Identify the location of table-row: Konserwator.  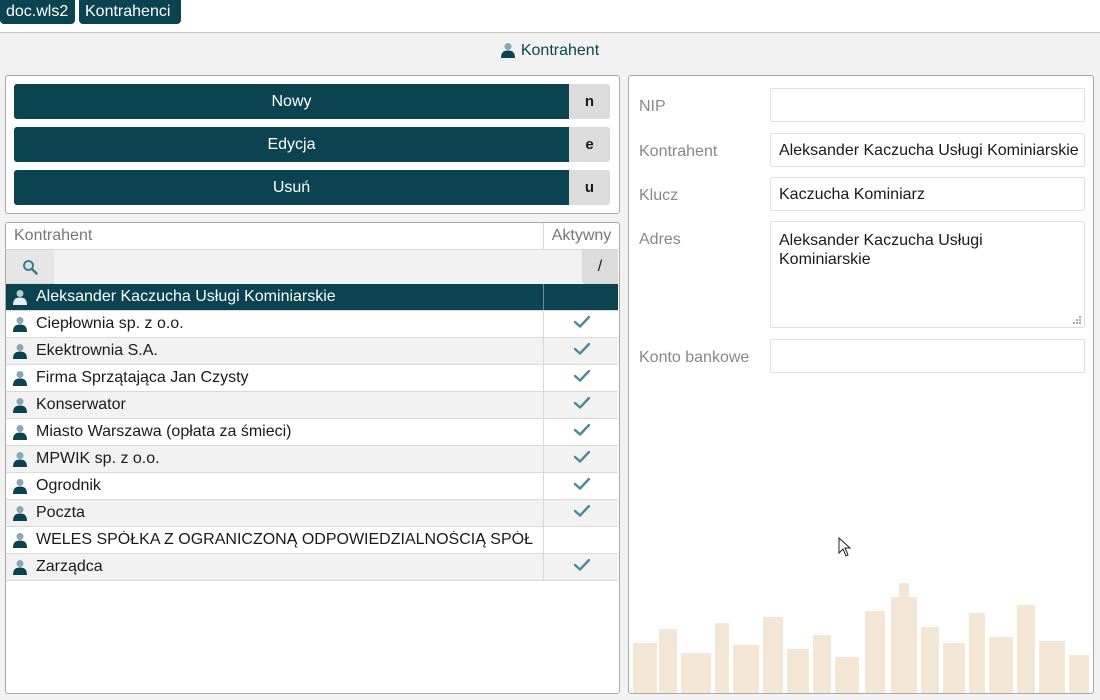
(312, 405).